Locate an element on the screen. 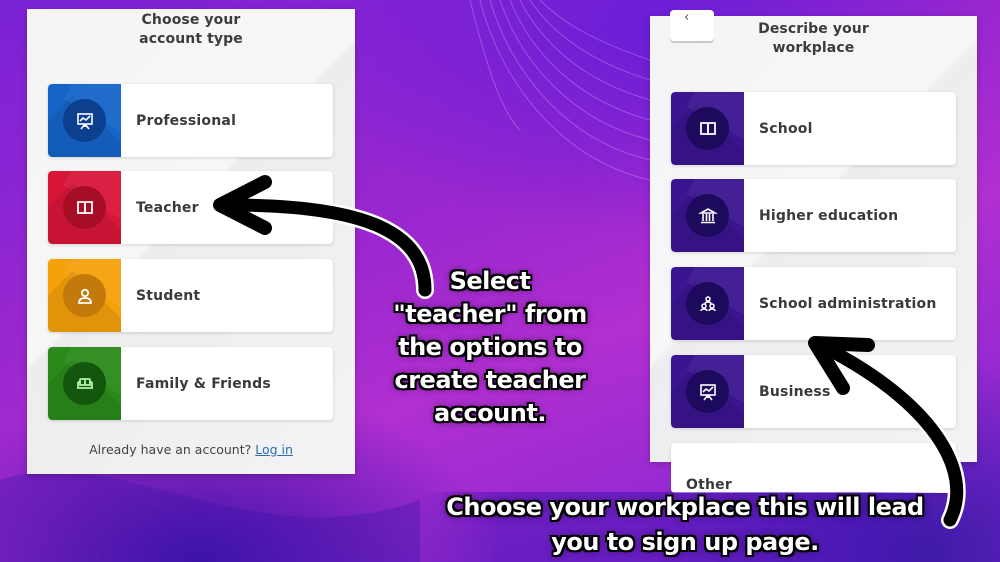 The width and height of the screenshot is (1000, 562). login-prompt-text: Already have an account? is located at coordinates (170, 449).